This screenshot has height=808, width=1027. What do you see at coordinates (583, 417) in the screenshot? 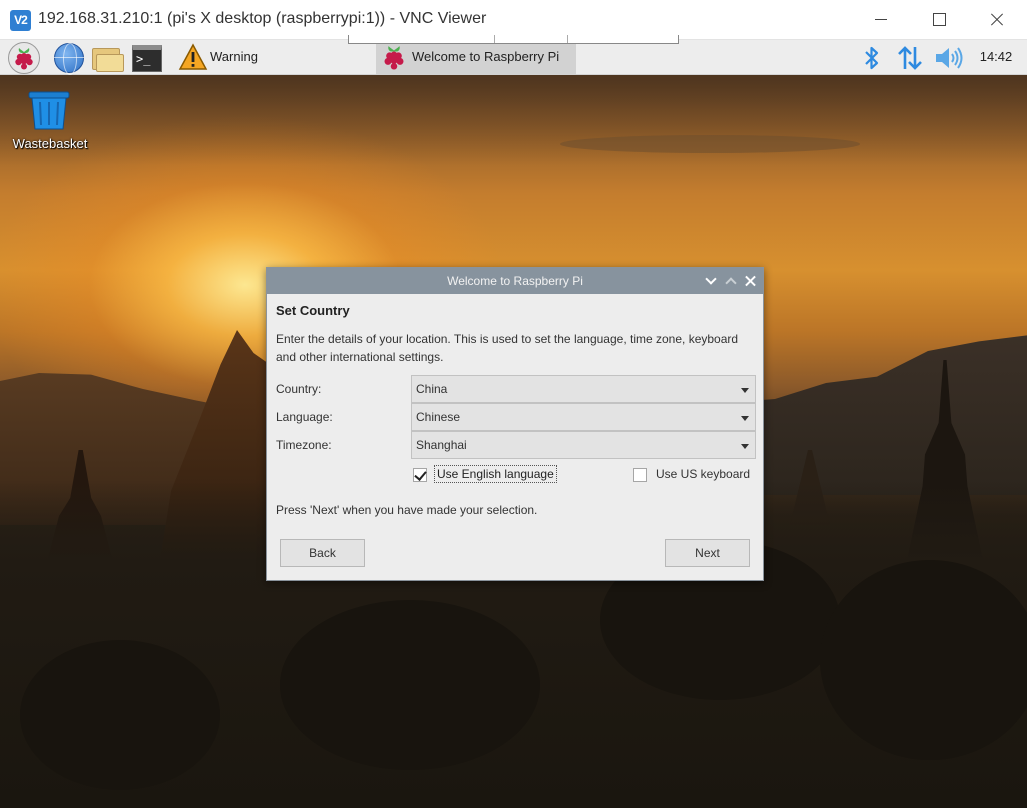
I see `language-select: Chinese` at bounding box center [583, 417].